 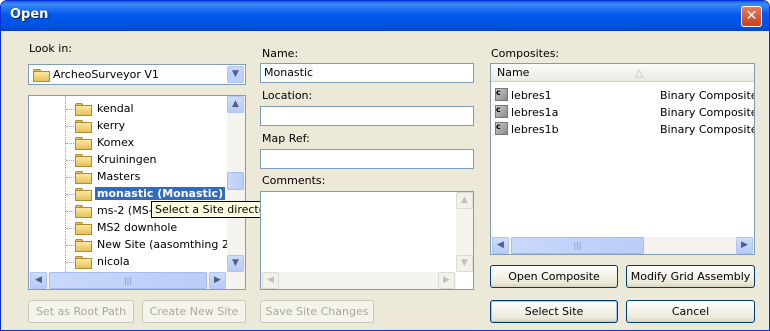 What do you see at coordinates (367, 116) in the screenshot?
I see `location-input` at bounding box center [367, 116].